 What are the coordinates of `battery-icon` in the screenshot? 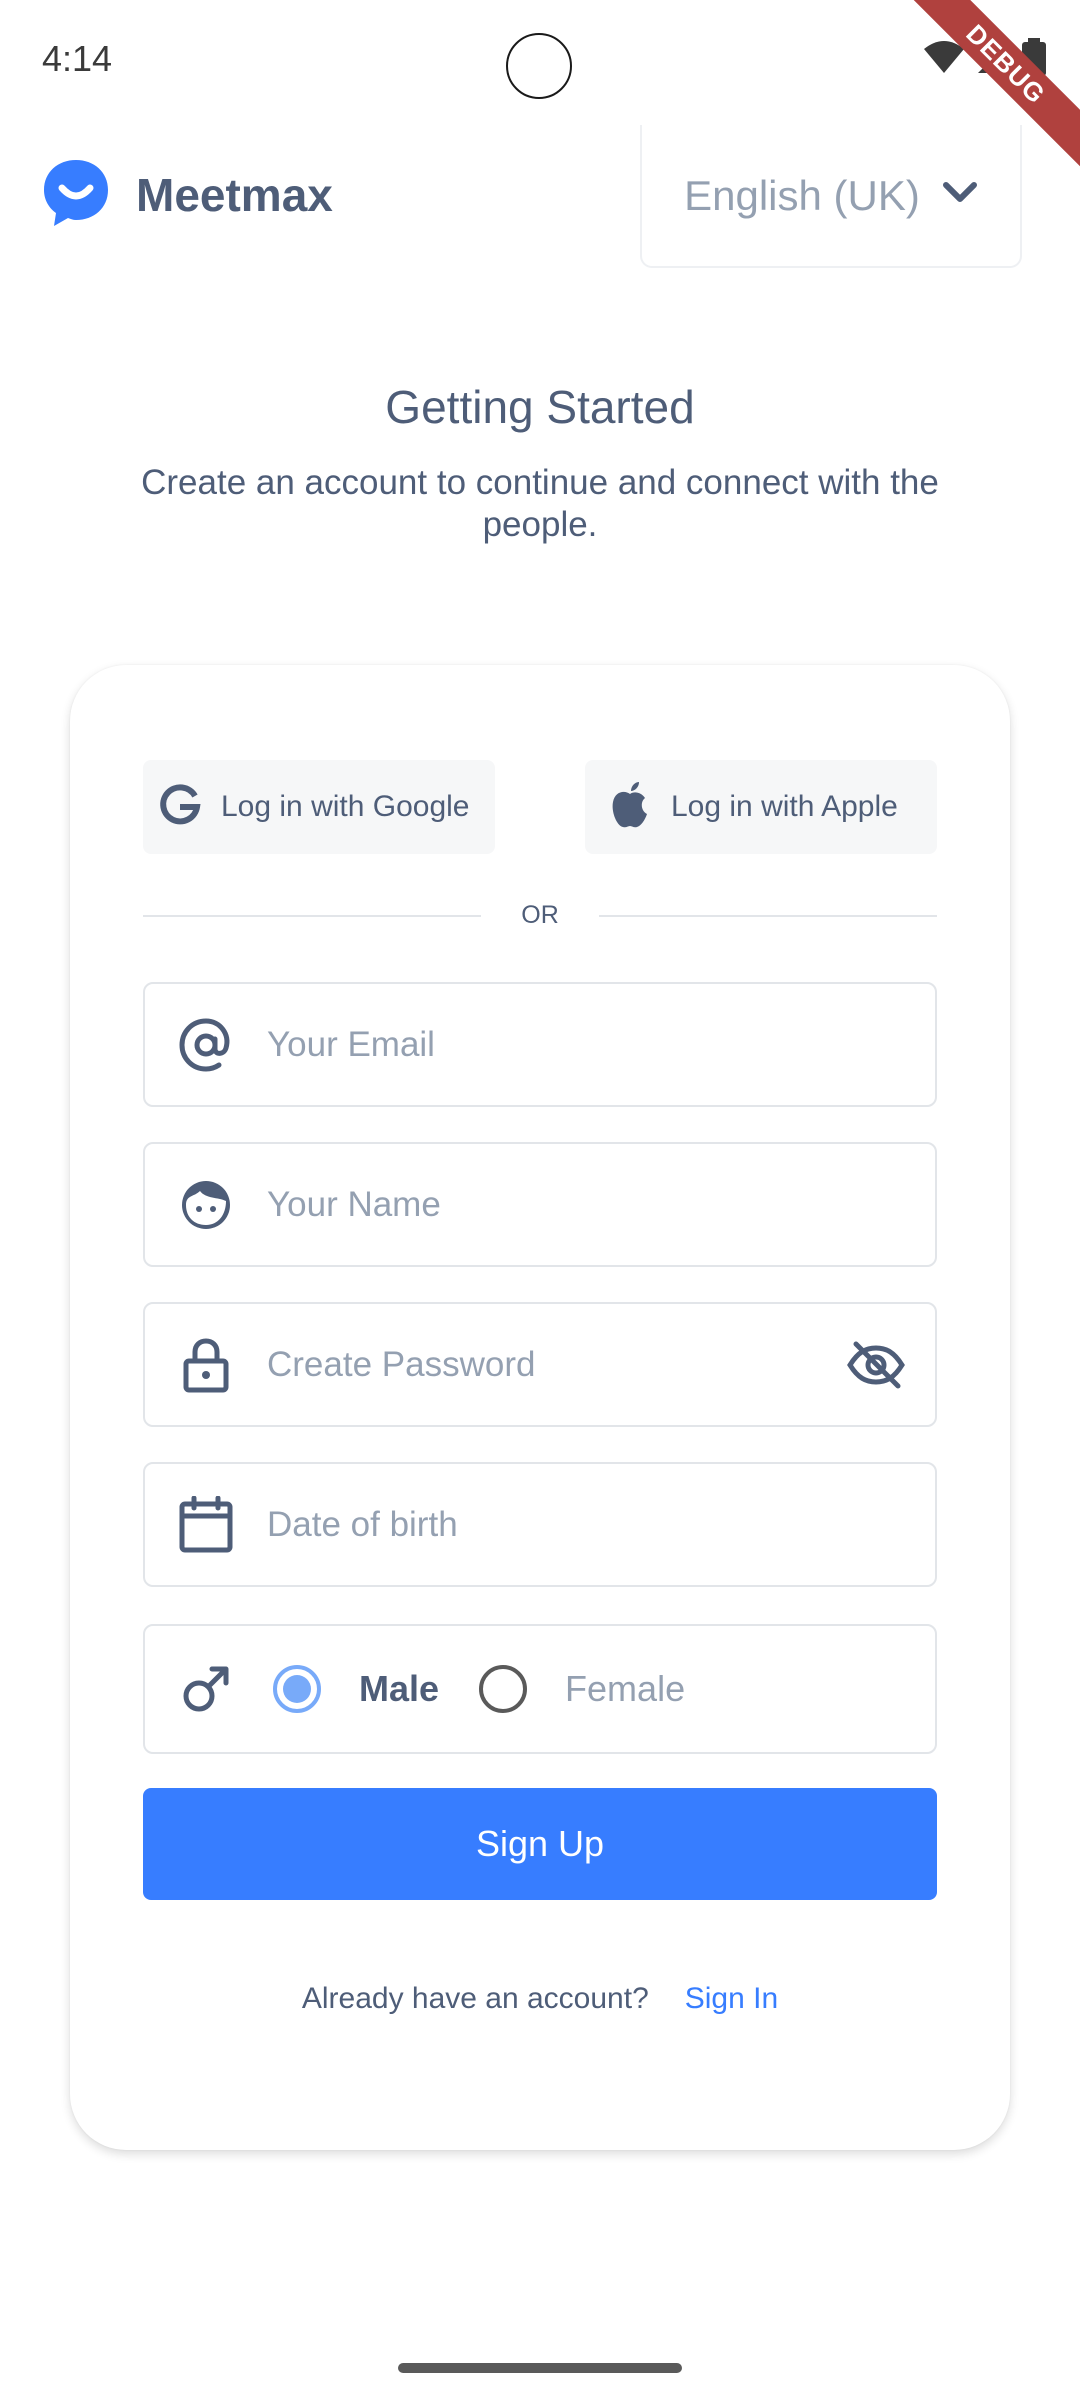 It's located at (1034, 59).